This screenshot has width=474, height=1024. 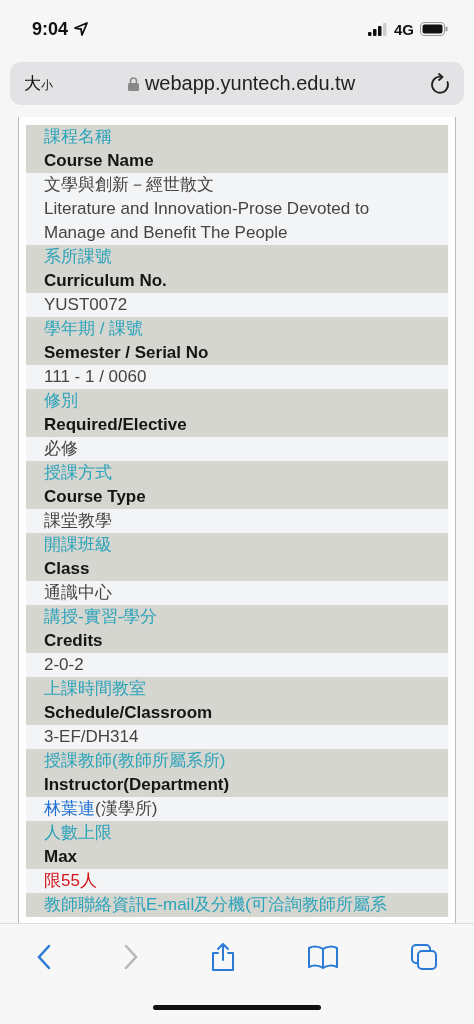 What do you see at coordinates (78, 521) in the screenshot?
I see `field-value: 課堂教學` at bounding box center [78, 521].